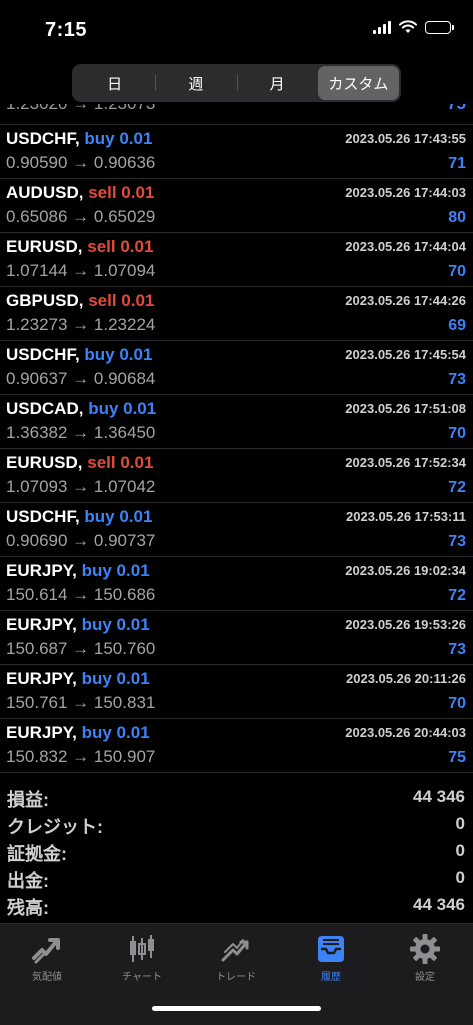 The width and height of the screenshot is (473, 1025). Describe the element at coordinates (45, 408) in the screenshot. I see `trade-symbol: USDCAD,` at that location.